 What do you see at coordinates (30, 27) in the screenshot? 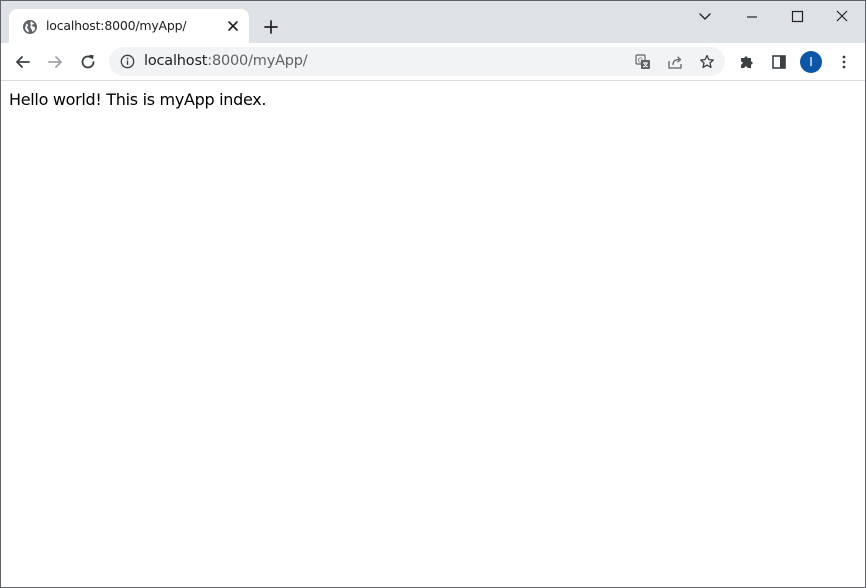
I see `globe-icon` at bounding box center [30, 27].